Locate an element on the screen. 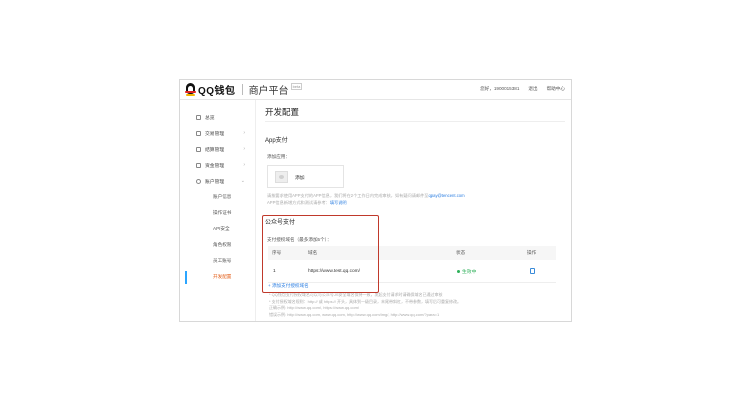  app-pay-note-2: APP信息新增方式和测试请参考：填写说明 is located at coordinates (307, 203).